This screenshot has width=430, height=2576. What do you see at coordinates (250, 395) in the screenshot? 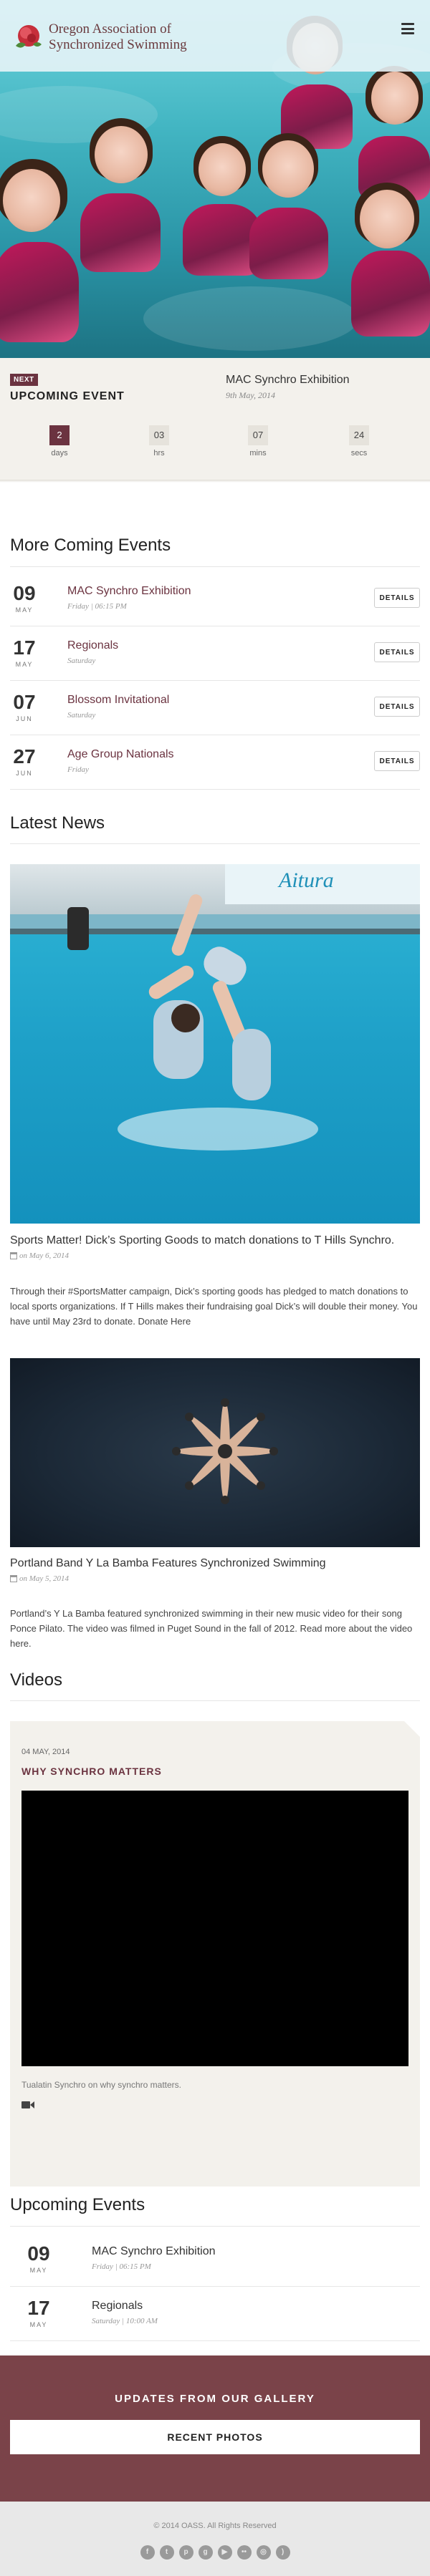
I see `next-event-date: 9th May, 2014` at bounding box center [250, 395].